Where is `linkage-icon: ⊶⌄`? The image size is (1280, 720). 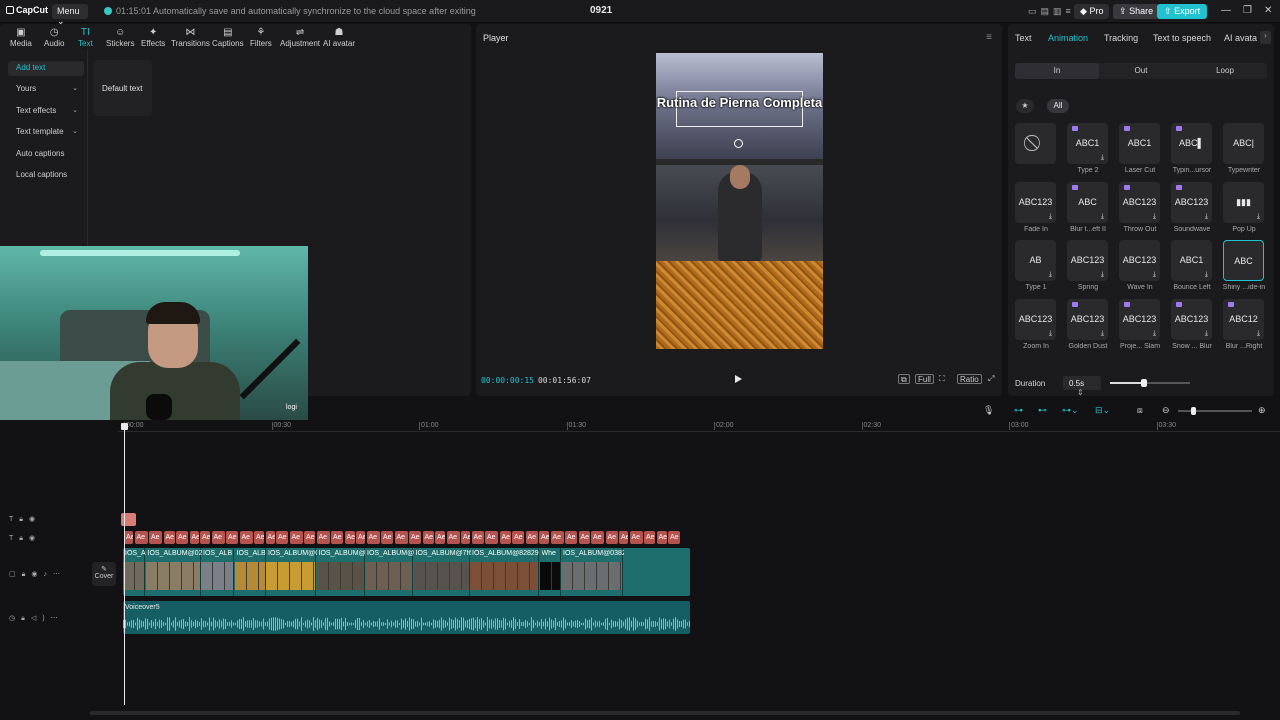
linkage-icon: ⊶⌄ is located at coordinates (1070, 410).